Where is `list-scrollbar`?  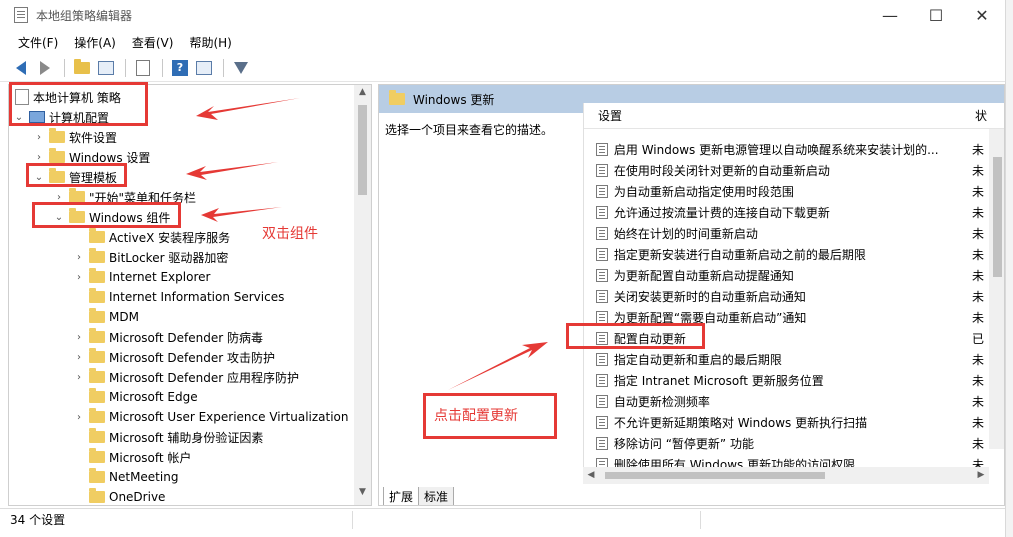
list-scrollbar is located at coordinates (996, 289).